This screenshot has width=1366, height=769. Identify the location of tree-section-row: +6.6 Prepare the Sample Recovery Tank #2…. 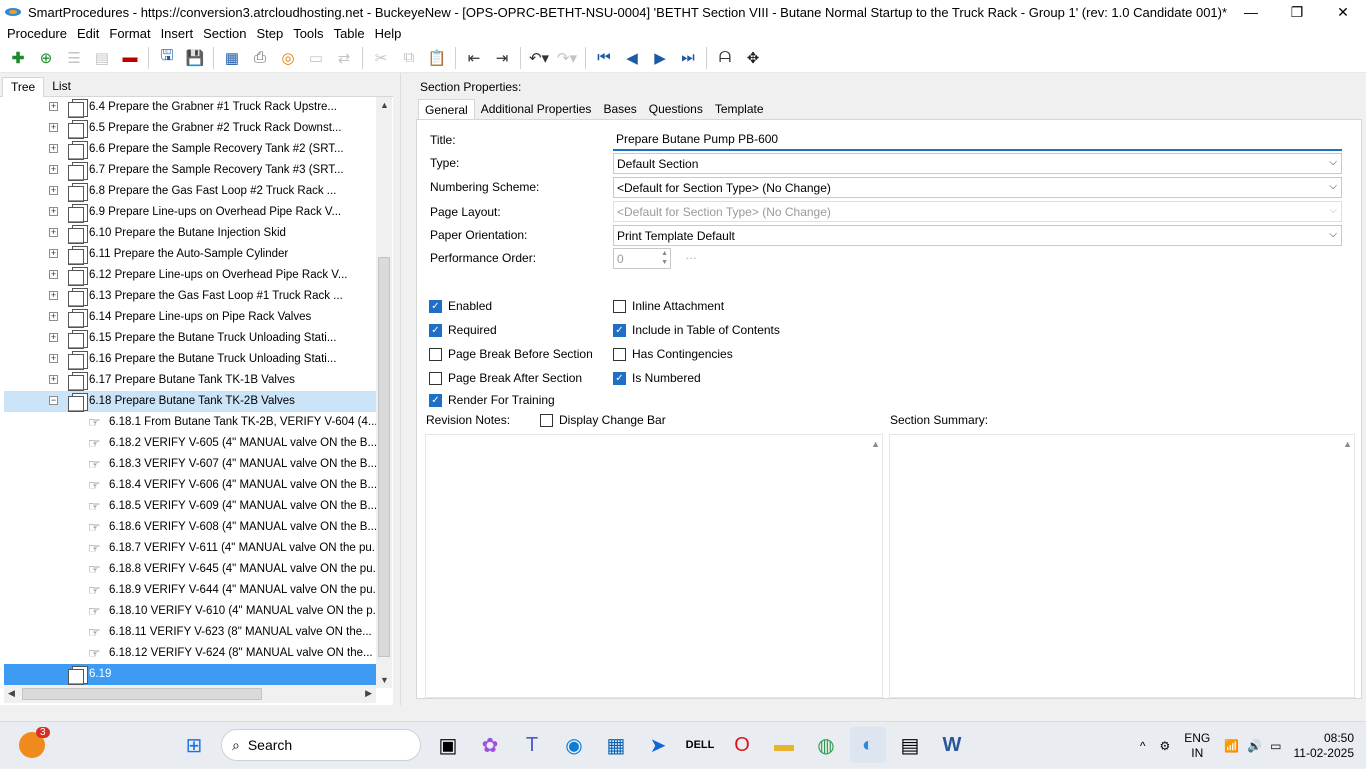
(190, 149).